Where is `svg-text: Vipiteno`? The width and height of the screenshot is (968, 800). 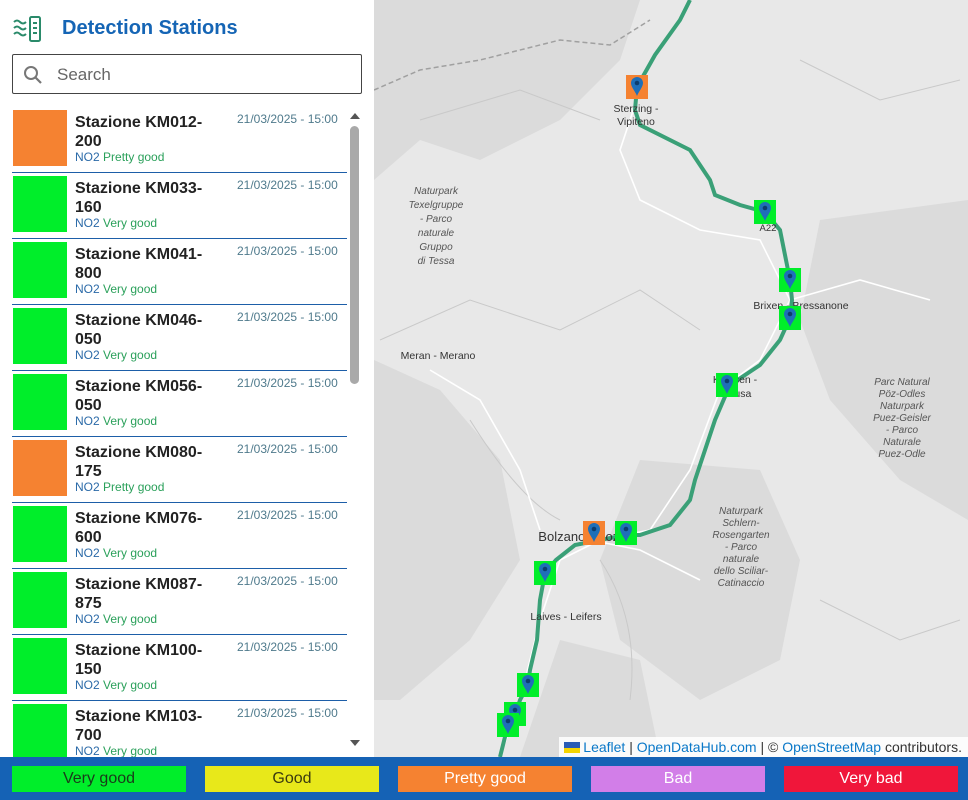 svg-text: Vipiteno is located at coordinates (636, 122).